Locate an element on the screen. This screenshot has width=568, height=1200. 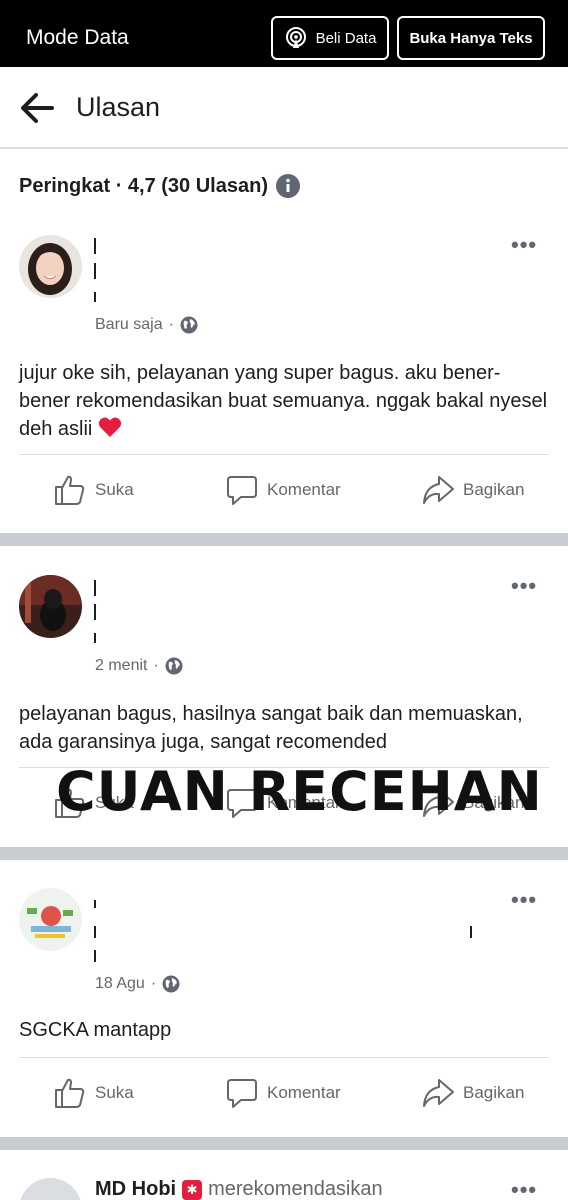
rating-summary: Peringkat · 4,7 (30 Ulasan) is located at coordinates (159, 186).